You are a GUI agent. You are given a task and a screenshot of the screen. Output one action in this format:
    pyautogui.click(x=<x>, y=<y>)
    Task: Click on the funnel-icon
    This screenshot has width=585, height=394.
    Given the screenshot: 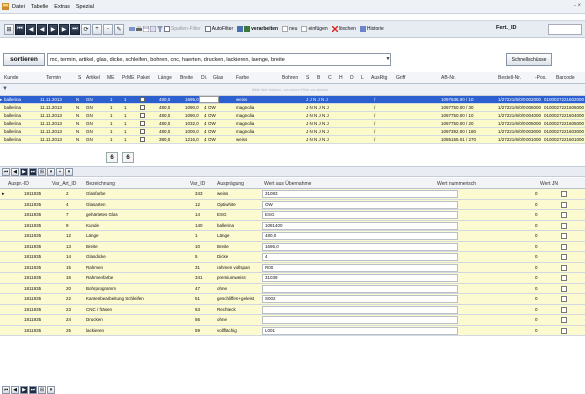 What is the action you would take?
    pyautogui.click(x=160, y=29)
    